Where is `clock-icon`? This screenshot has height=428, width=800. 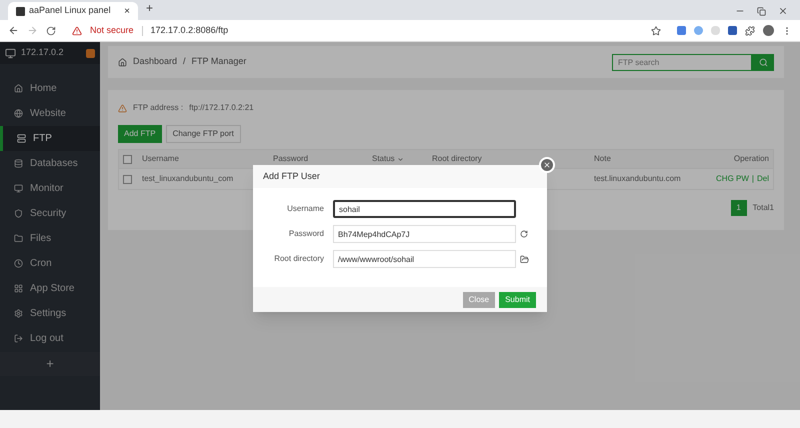 clock-icon is located at coordinates (18, 263).